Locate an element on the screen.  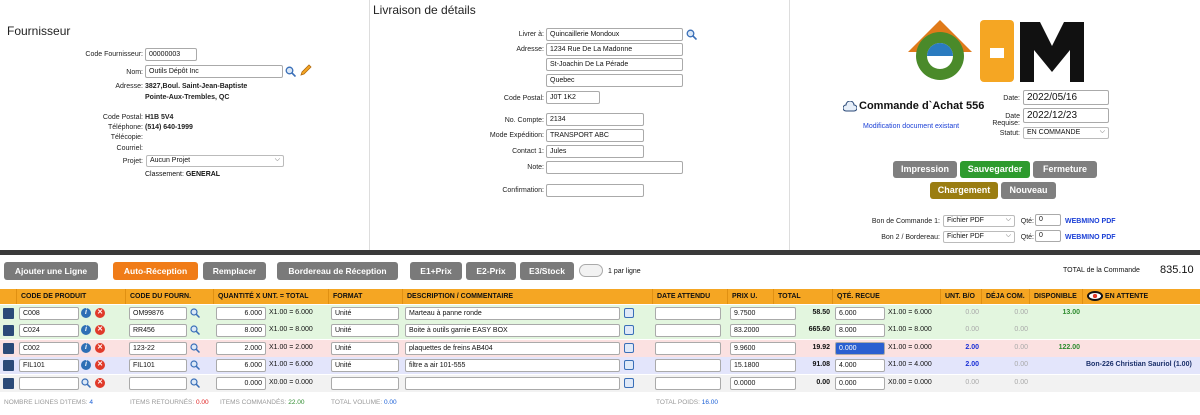
supplier-code-input is located at coordinates (158, 383).